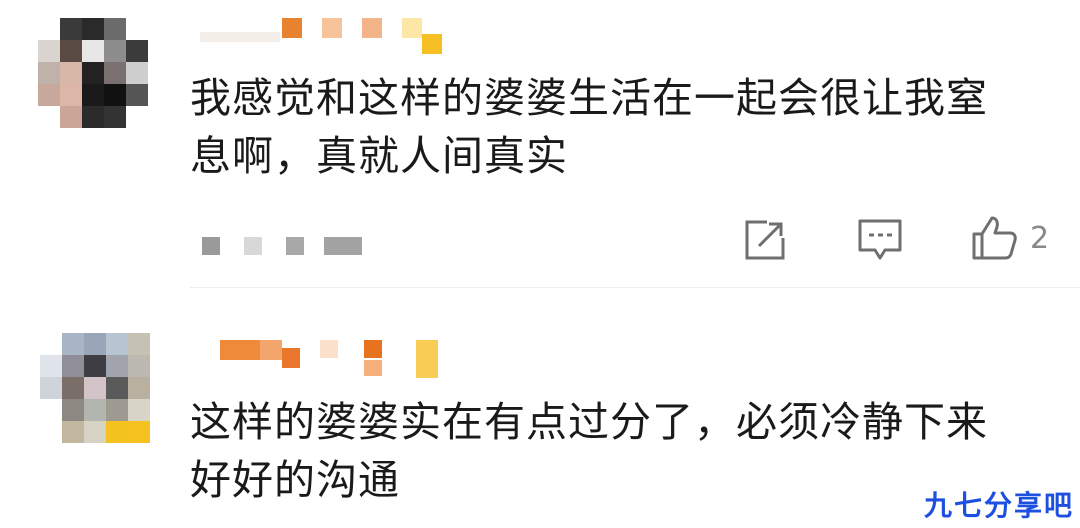 The height and width of the screenshot is (528, 1080). I want to click on like-button: 2, so click(1009, 238).